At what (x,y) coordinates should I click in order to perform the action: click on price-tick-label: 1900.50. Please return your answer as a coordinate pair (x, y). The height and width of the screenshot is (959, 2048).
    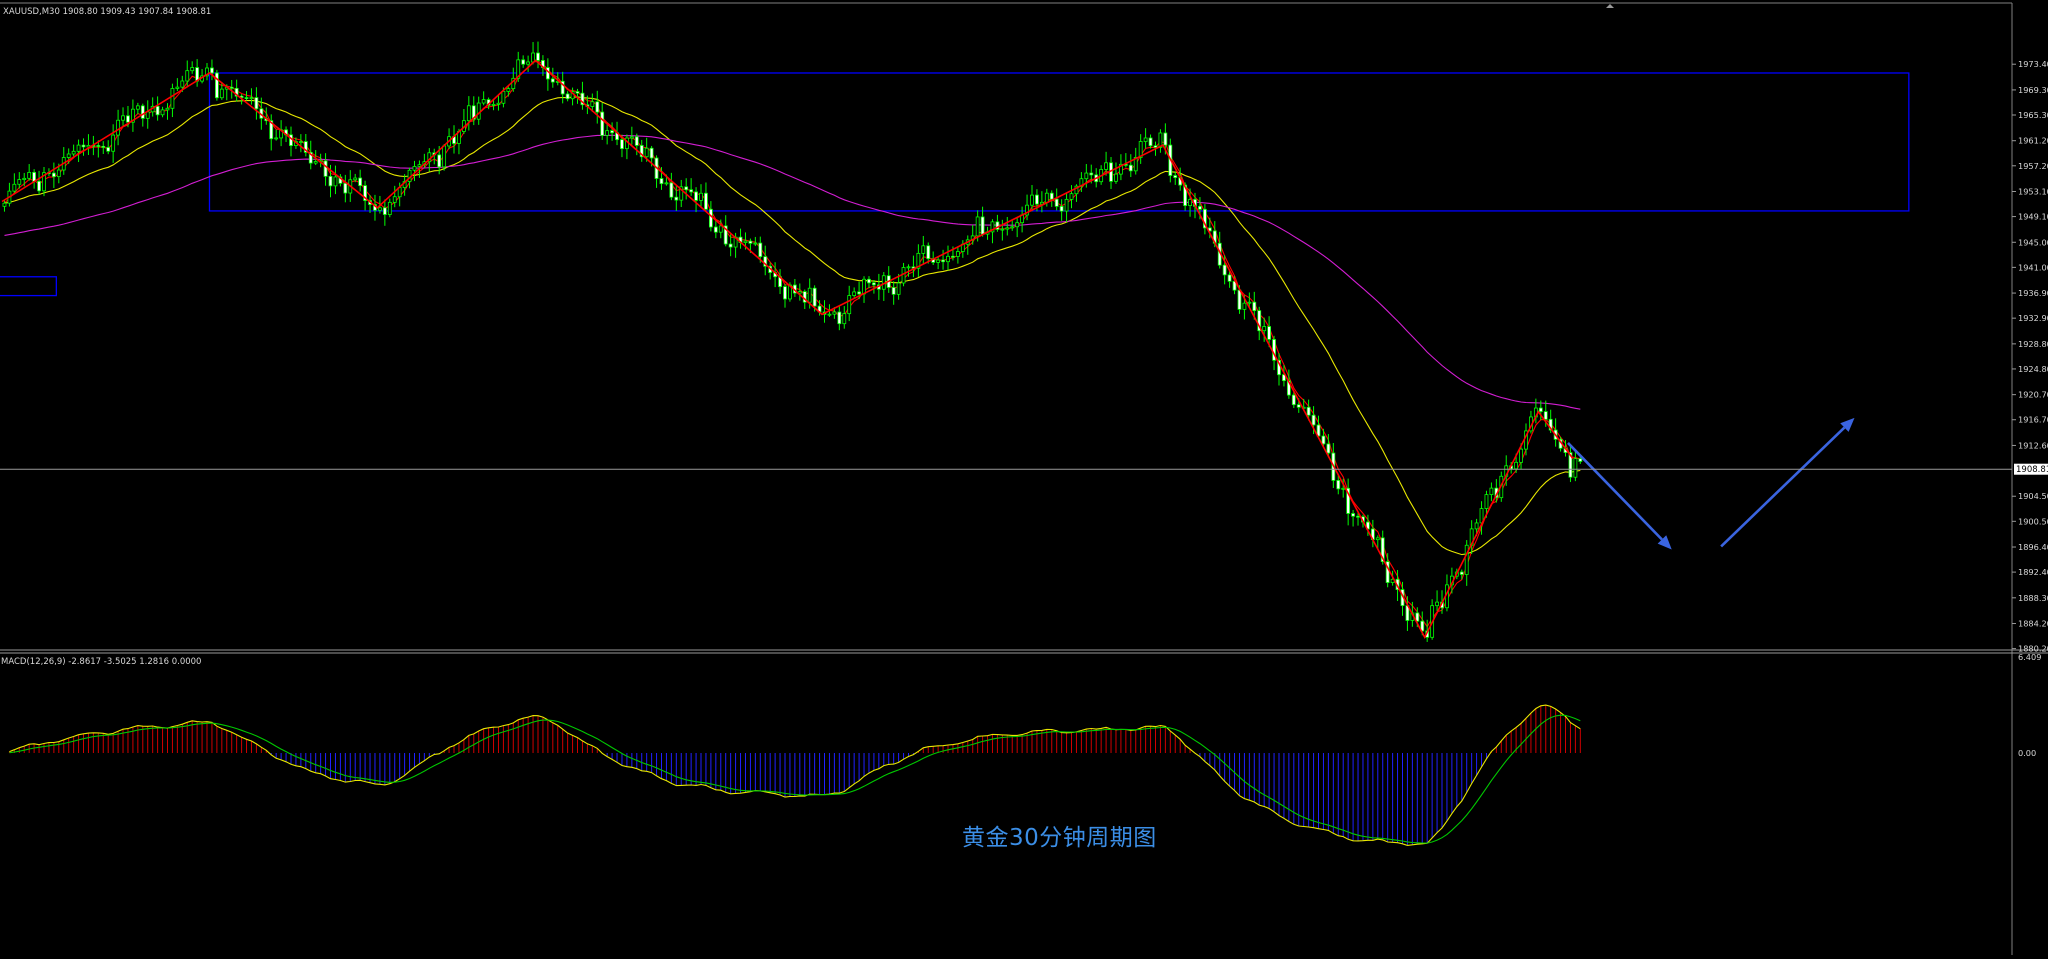
    Looking at the image, I should click on (2033, 521).